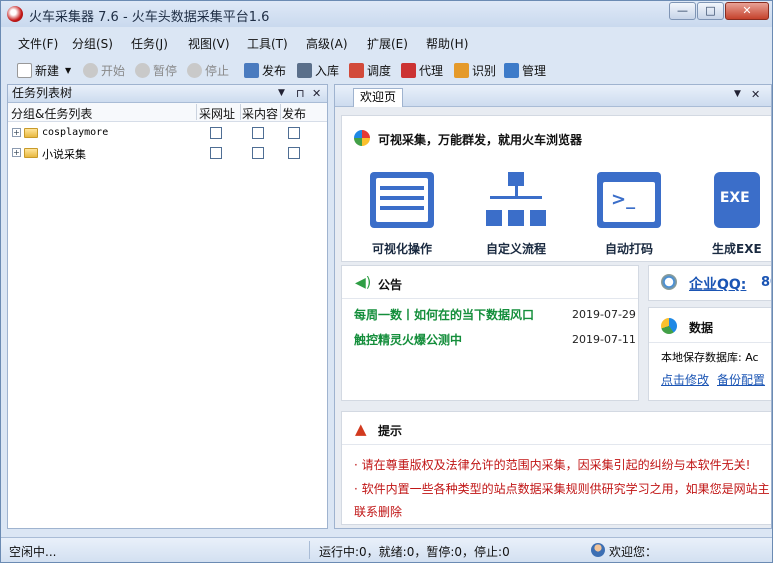  What do you see at coordinates (701, 328) in the screenshot?
I see `data-title: 数据` at bounding box center [701, 328].